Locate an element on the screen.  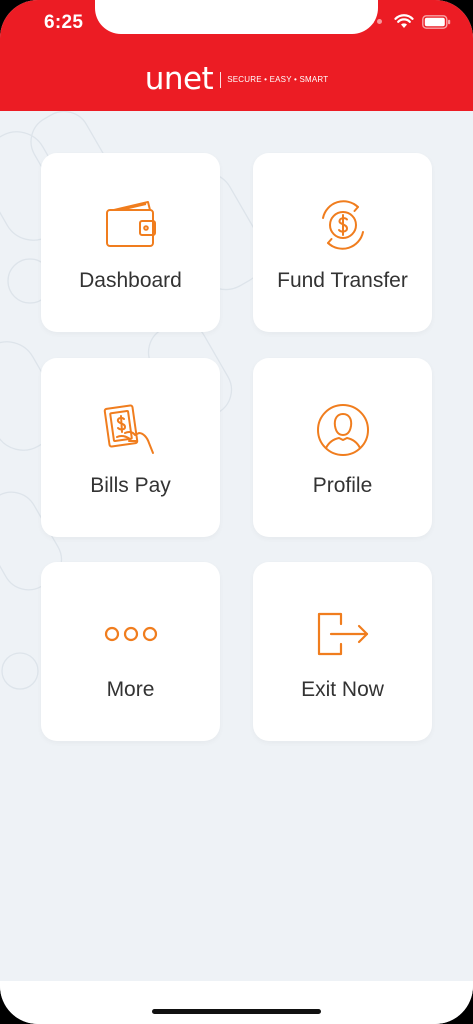
bills-pay-card: Bills Pay is located at coordinates (130, 447).